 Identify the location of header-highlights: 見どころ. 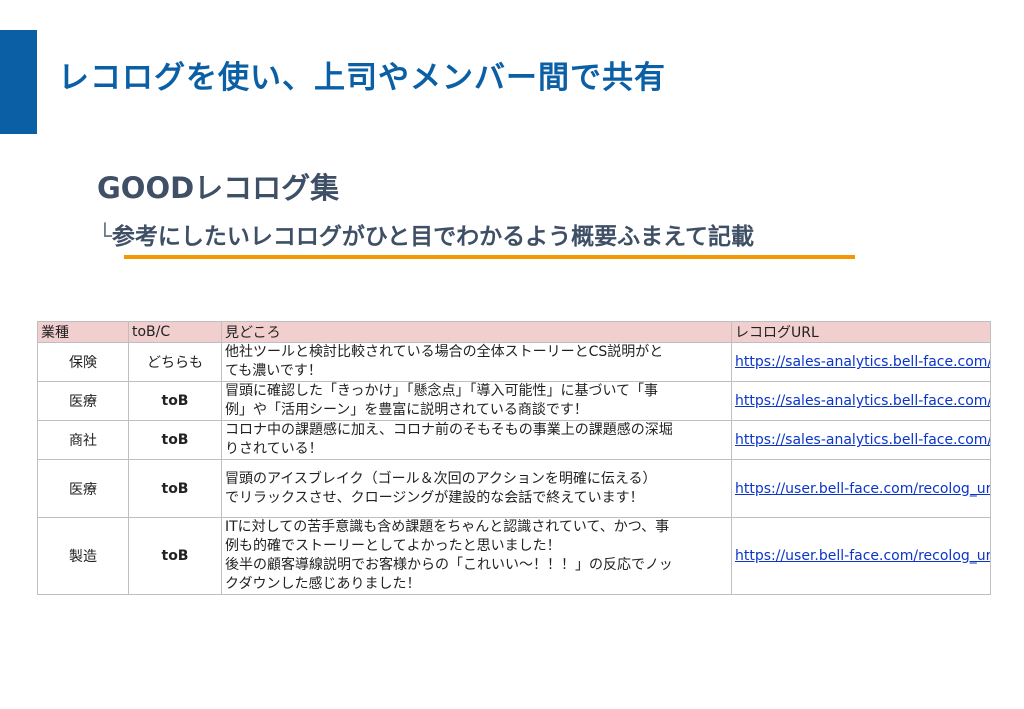
(476, 332).